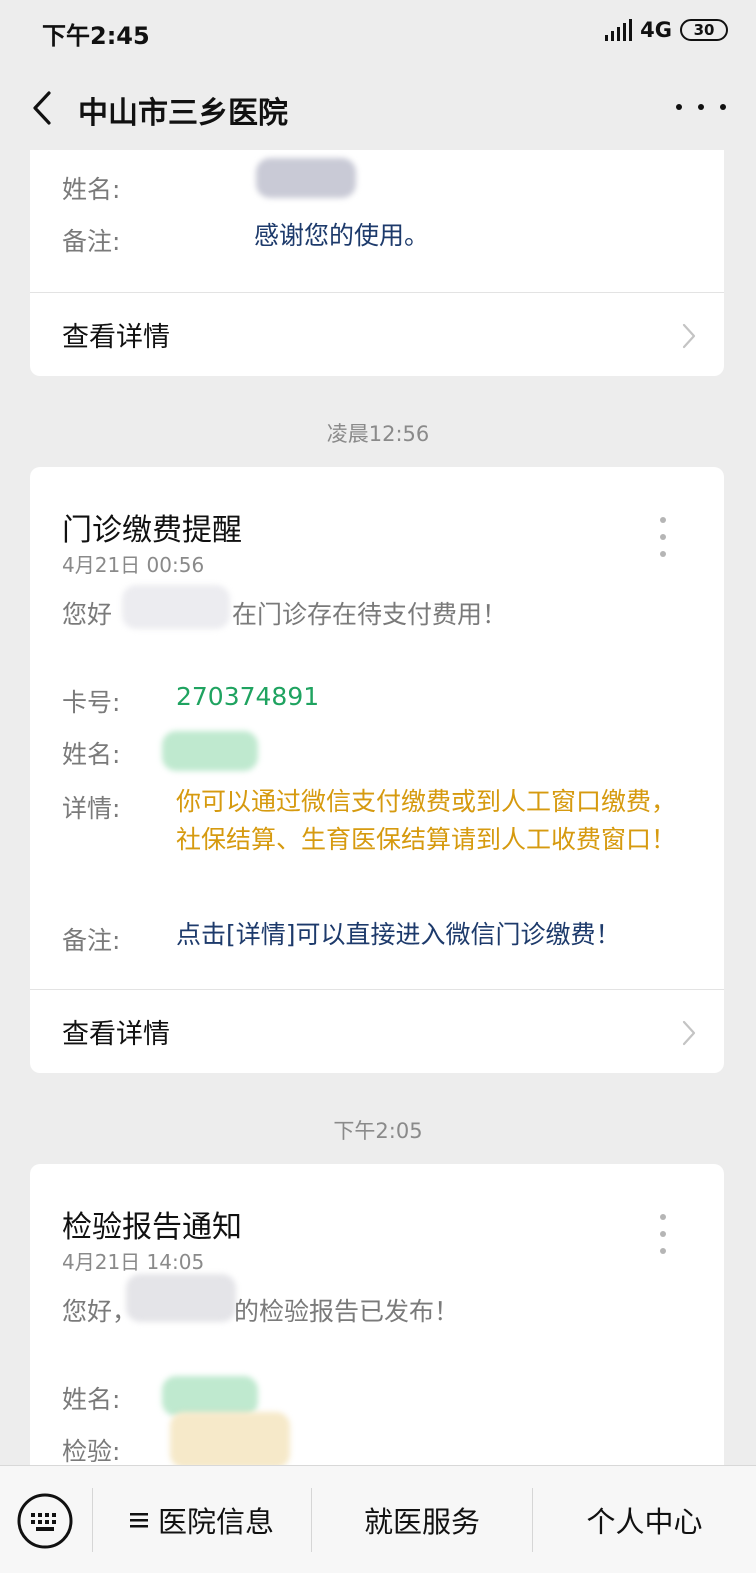  Describe the element at coordinates (87, 614) in the screenshot. I see `greeting-prefix: 您好` at that location.